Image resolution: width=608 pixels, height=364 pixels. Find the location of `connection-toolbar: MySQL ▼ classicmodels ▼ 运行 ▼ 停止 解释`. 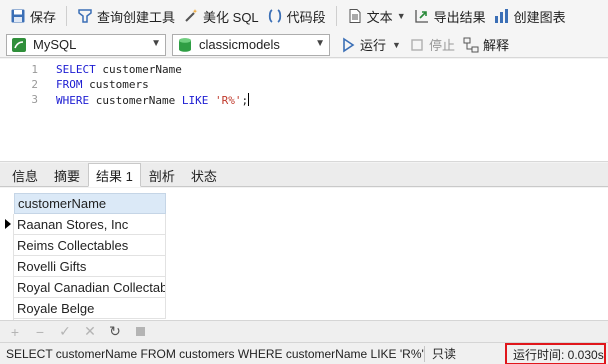

connection-toolbar: MySQL ▼ classicmodels ▼ 运行 ▼ 停止 解释 is located at coordinates (304, 45).